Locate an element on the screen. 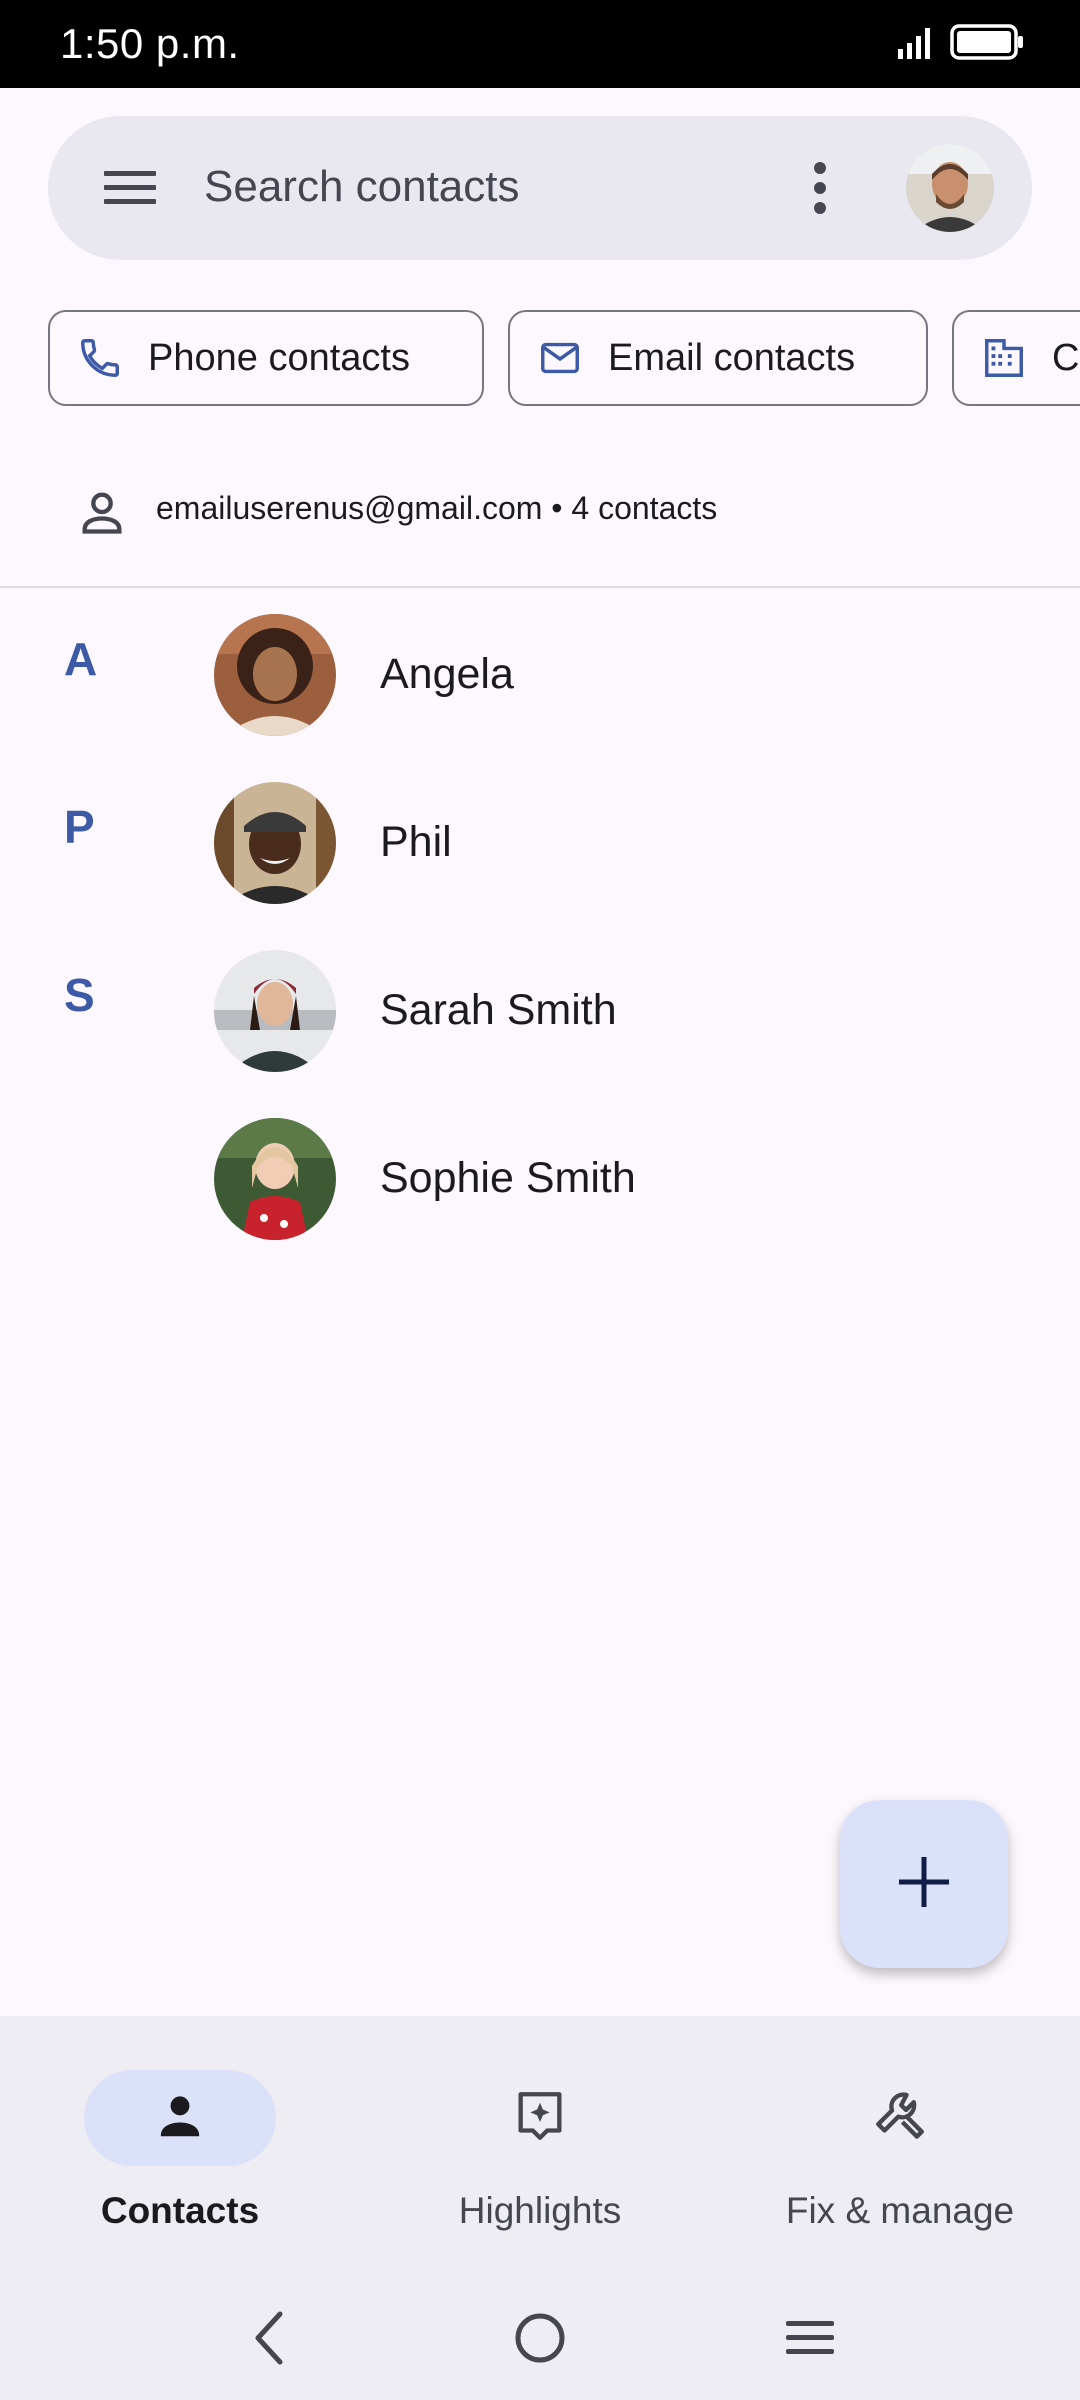 This screenshot has width=1080, height=2400. highlights-icon is located at coordinates (540, 2118).